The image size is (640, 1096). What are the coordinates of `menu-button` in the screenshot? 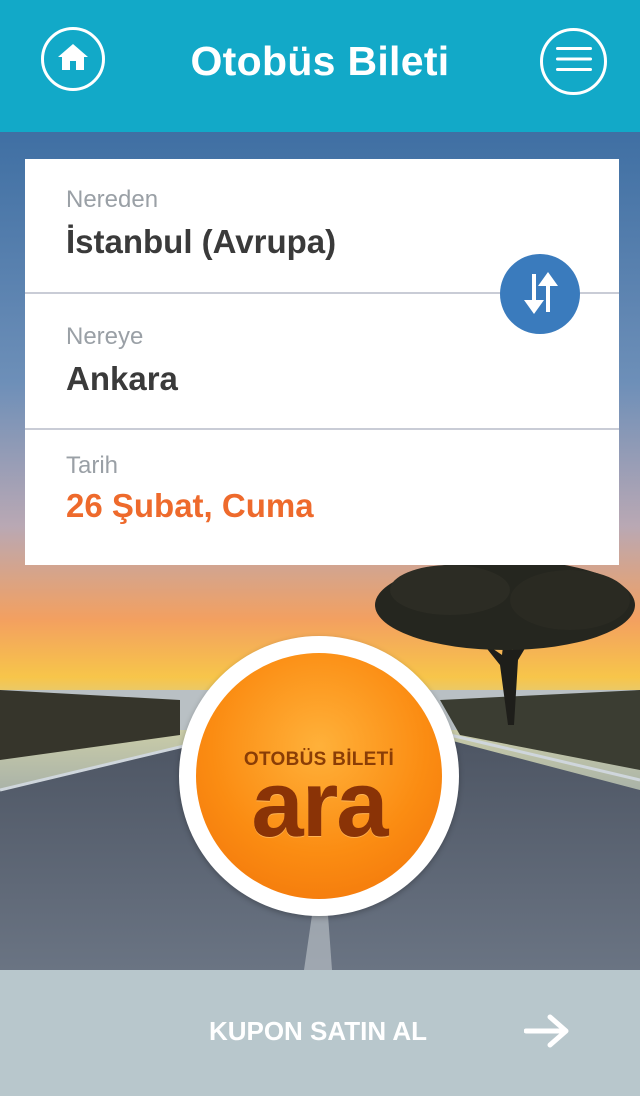 It's located at (573, 61).